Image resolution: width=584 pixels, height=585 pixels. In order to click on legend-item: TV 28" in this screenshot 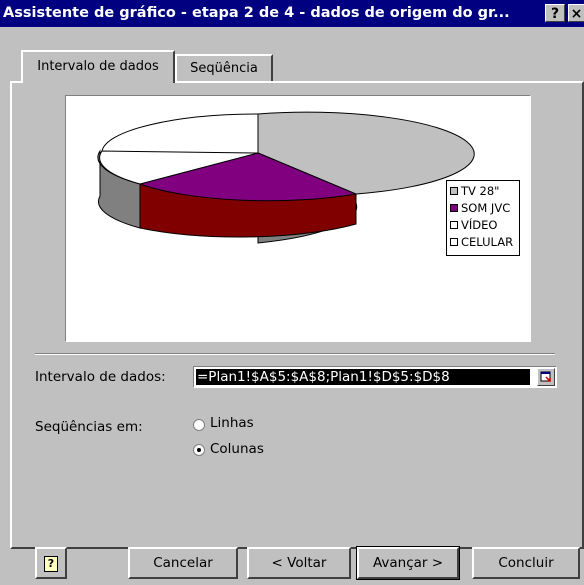, I will do `click(483, 190)`.